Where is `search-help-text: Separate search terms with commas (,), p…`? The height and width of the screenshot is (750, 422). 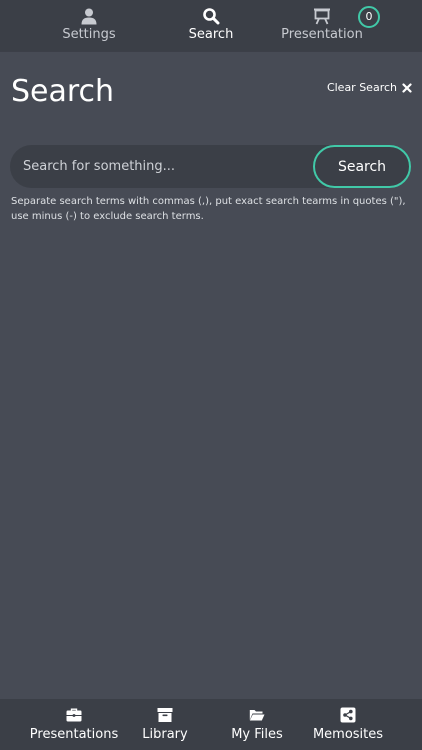
search-help-text: Separate search terms with commas (,), p… is located at coordinates (208, 209).